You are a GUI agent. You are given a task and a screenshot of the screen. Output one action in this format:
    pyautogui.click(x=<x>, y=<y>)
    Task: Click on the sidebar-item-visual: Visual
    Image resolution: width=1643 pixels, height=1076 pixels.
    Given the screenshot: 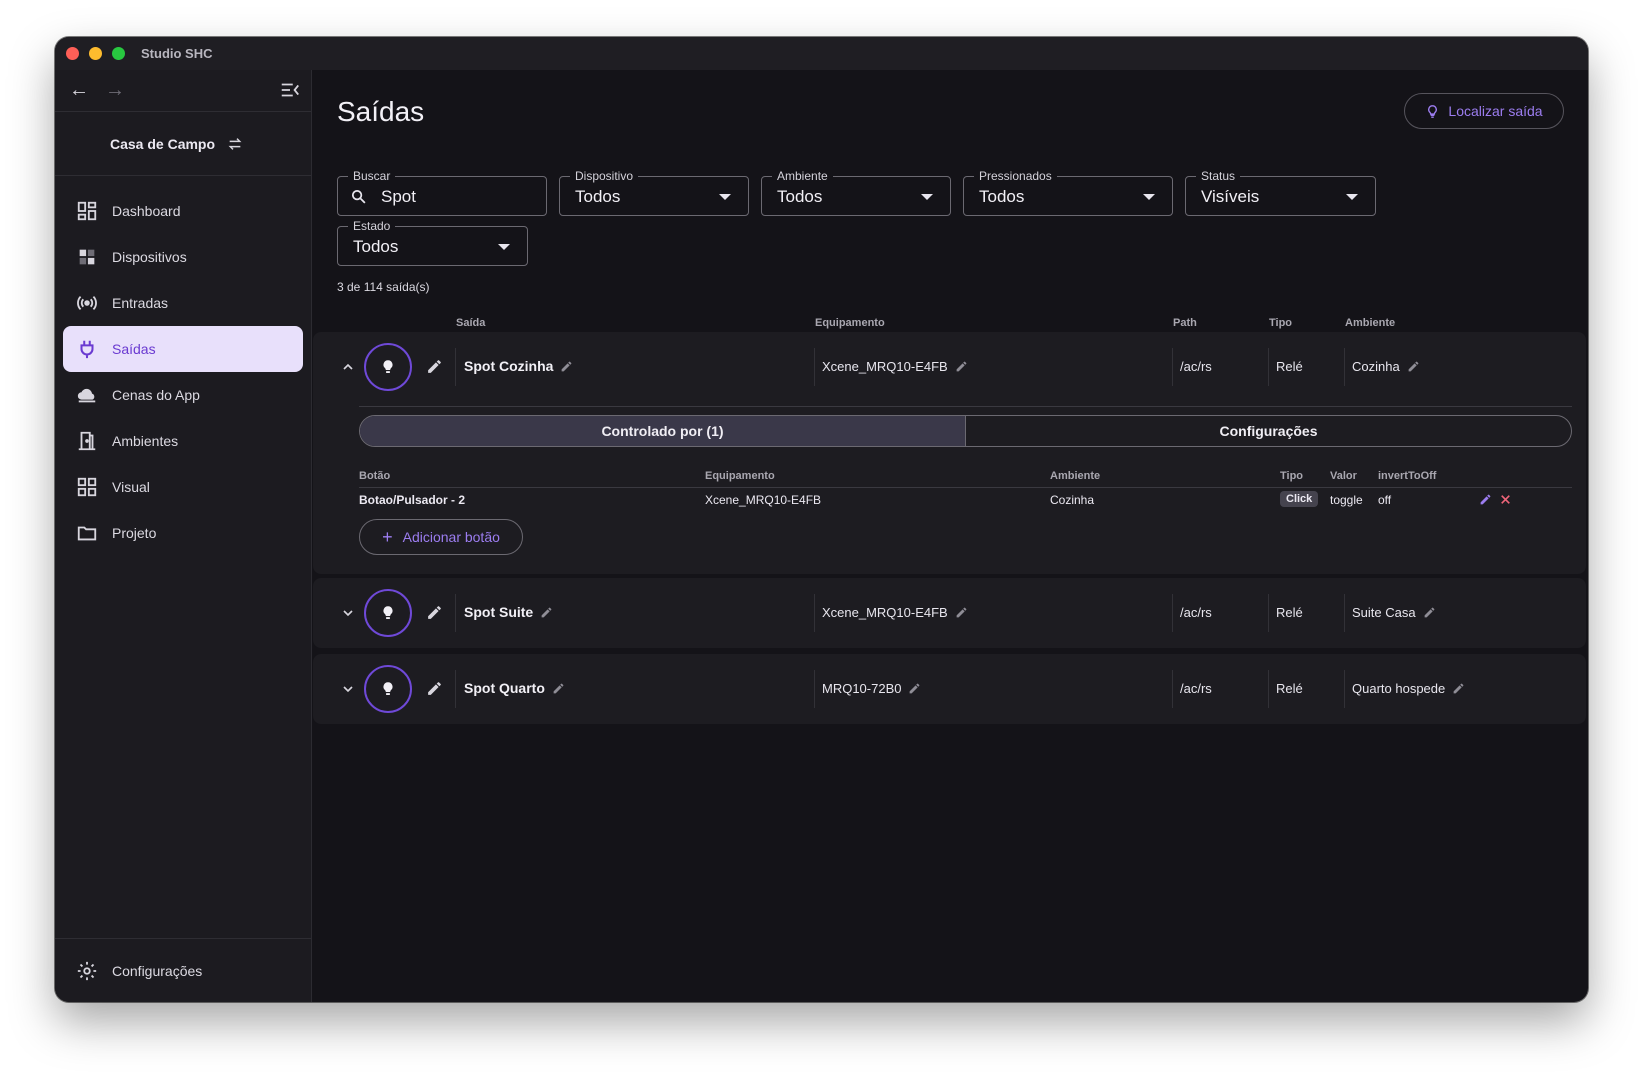 What is the action you would take?
    pyautogui.click(x=183, y=487)
    